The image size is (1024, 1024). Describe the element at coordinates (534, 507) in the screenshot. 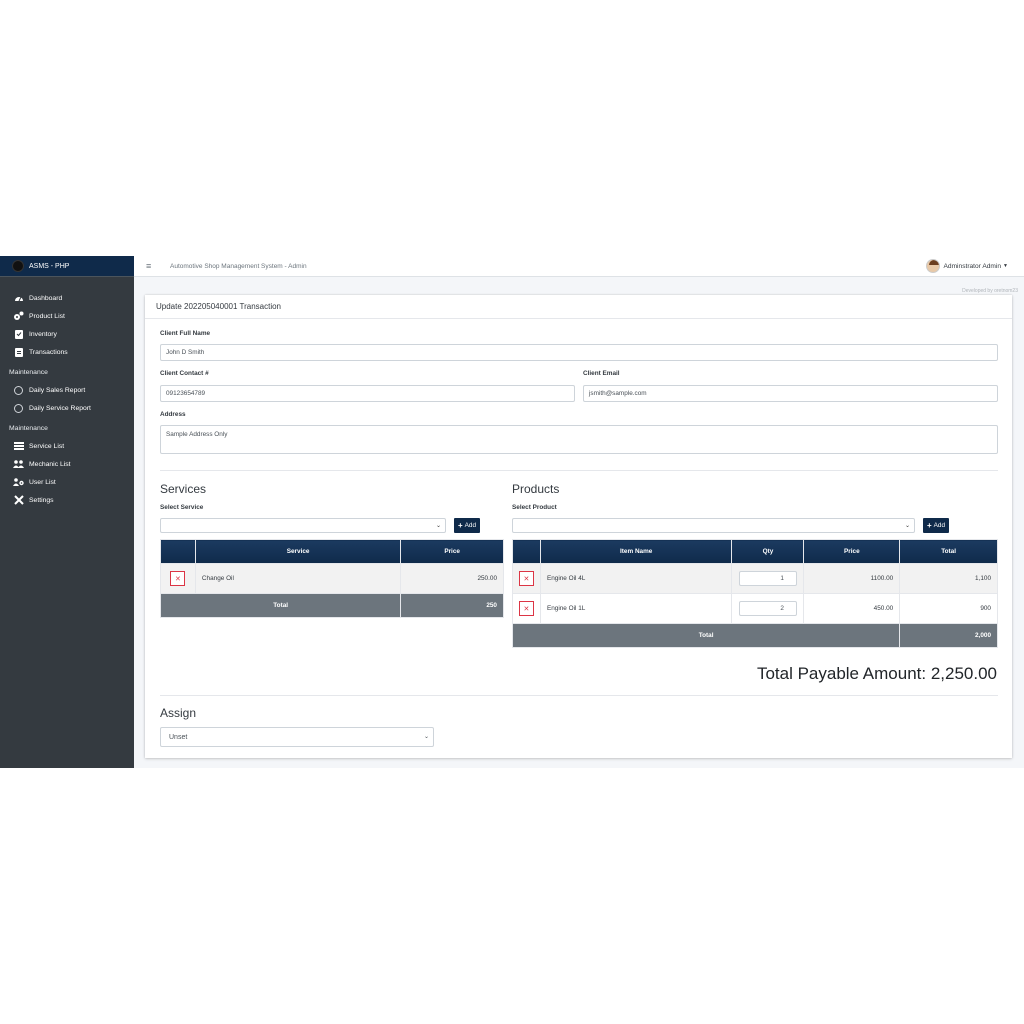

I see `select-product-label: Select Product` at that location.